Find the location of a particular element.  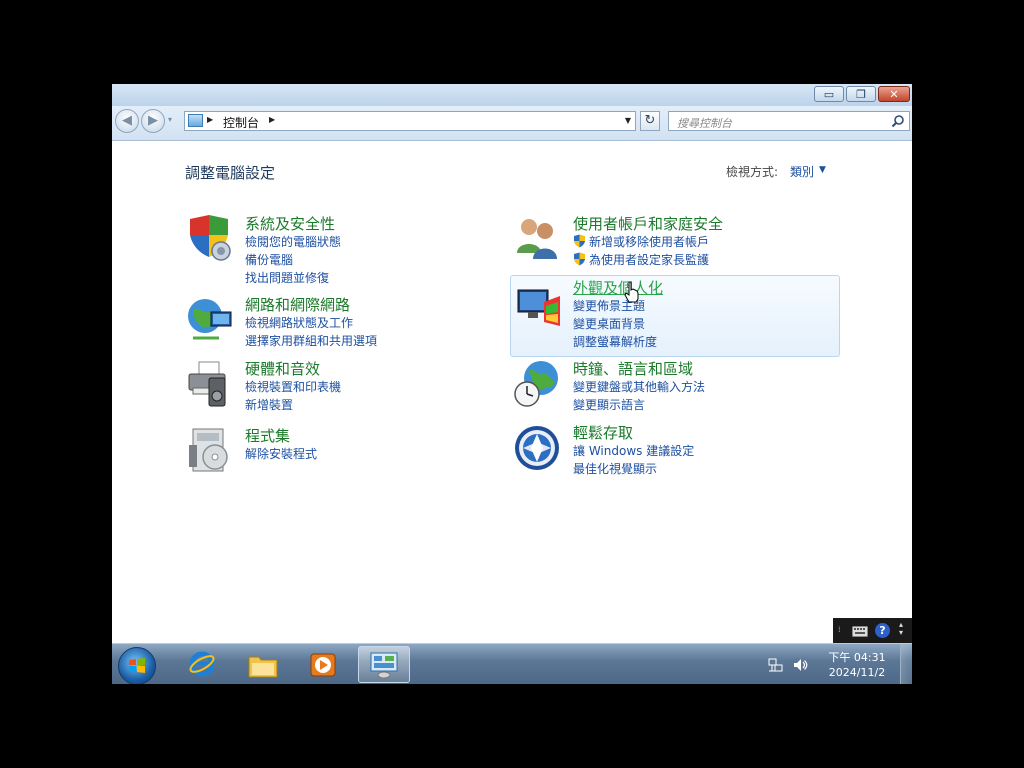

taskbar-file-explorer is located at coordinates (263, 664).